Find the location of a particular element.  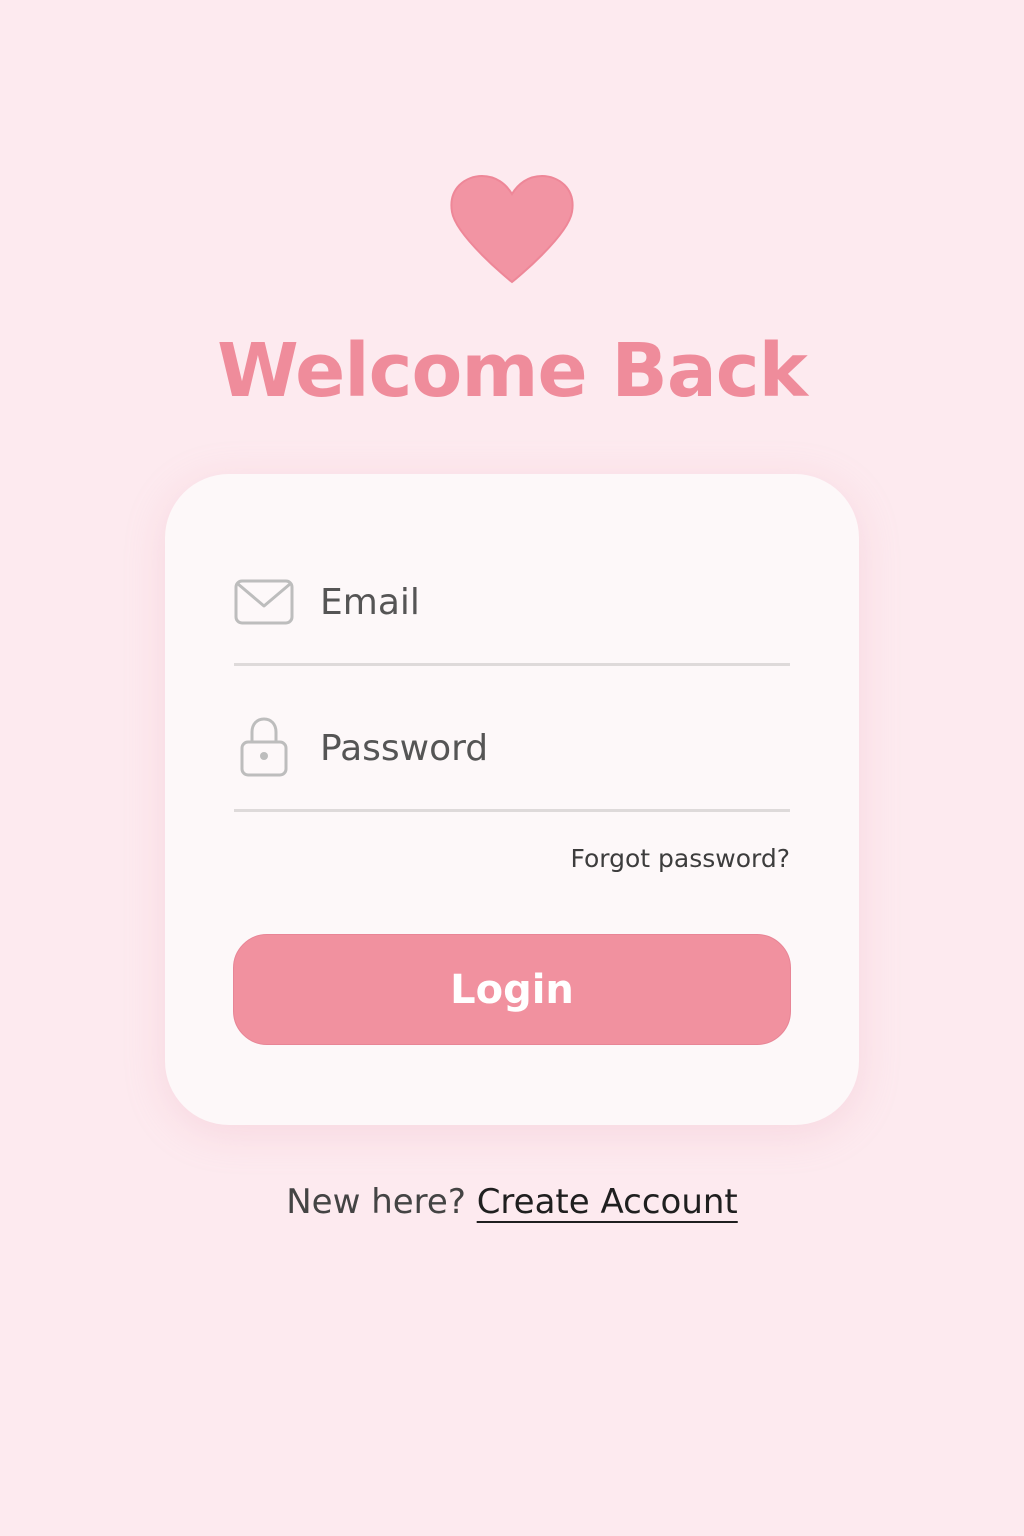

lock-icon is located at coordinates (264, 747).